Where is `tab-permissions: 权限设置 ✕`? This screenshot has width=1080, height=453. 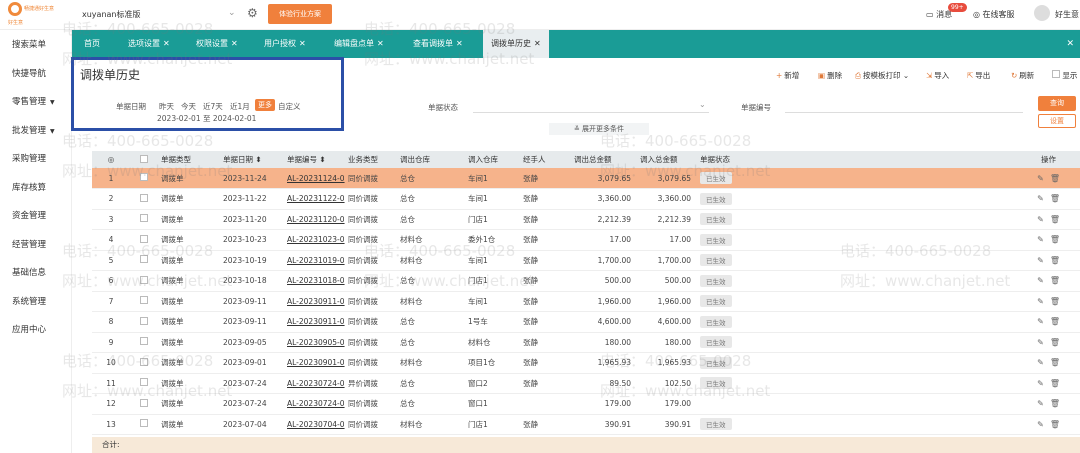
tab-permissions: 权限设置 ✕ is located at coordinates (217, 44).